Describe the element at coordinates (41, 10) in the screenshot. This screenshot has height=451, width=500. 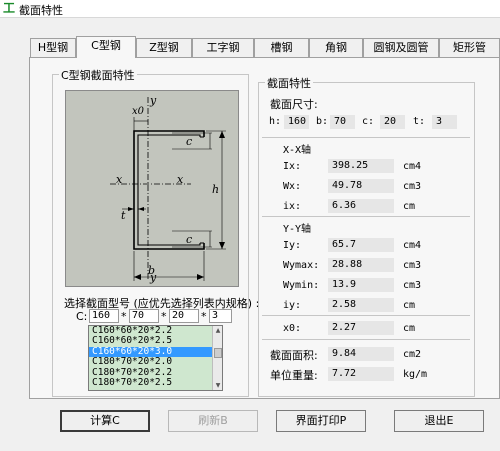
I see `window-title: 截面特性` at that location.